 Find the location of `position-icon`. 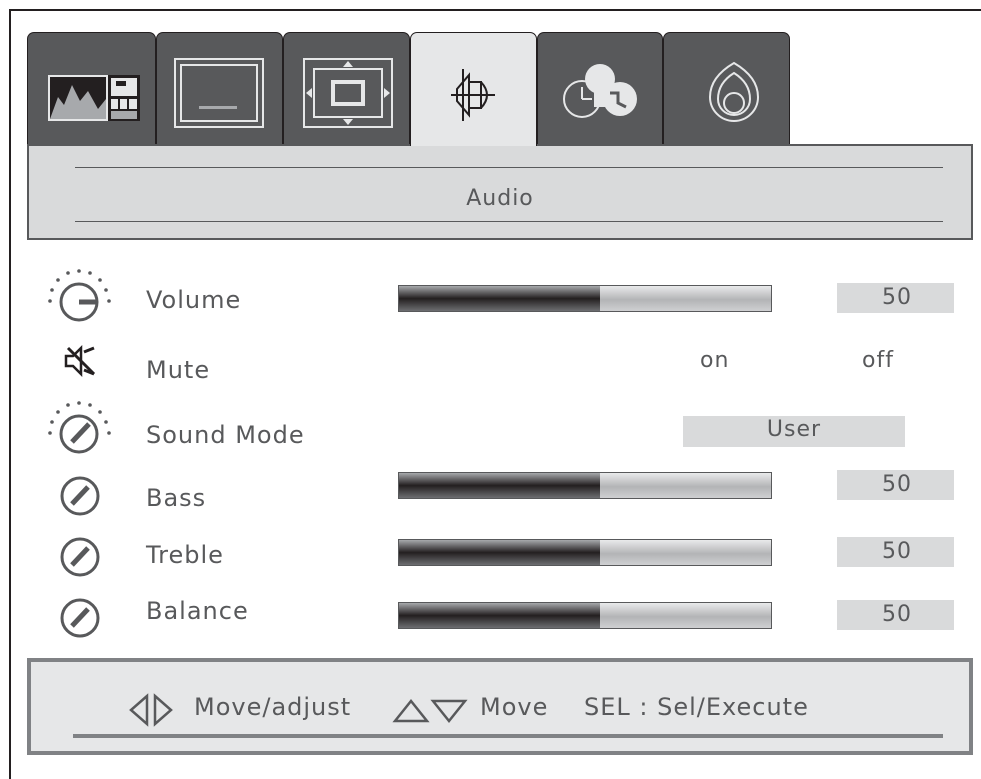

position-icon is located at coordinates (348, 93).